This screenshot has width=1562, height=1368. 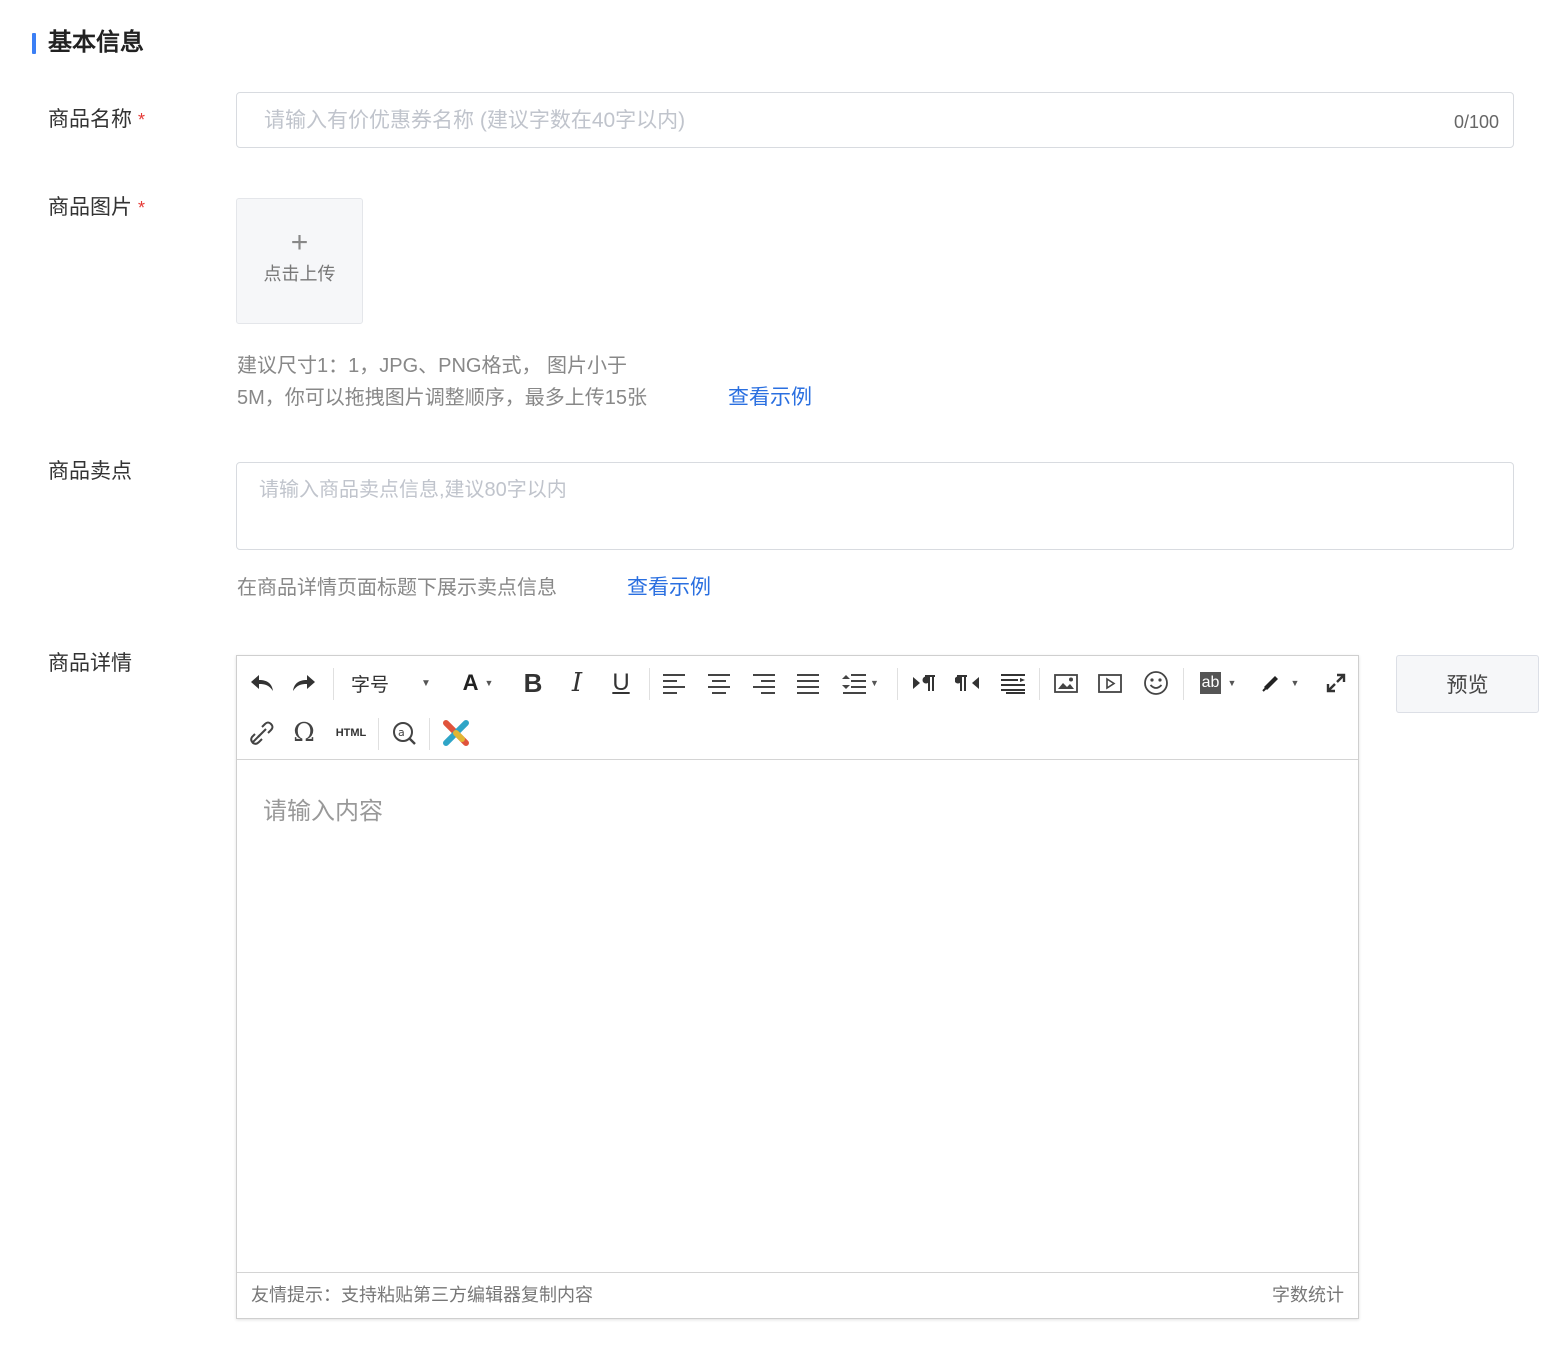 What do you see at coordinates (432, 366) in the screenshot?
I see `image-hint-line1: 建议尺寸1：1，JPG、PNG格式， 图片小于` at bounding box center [432, 366].